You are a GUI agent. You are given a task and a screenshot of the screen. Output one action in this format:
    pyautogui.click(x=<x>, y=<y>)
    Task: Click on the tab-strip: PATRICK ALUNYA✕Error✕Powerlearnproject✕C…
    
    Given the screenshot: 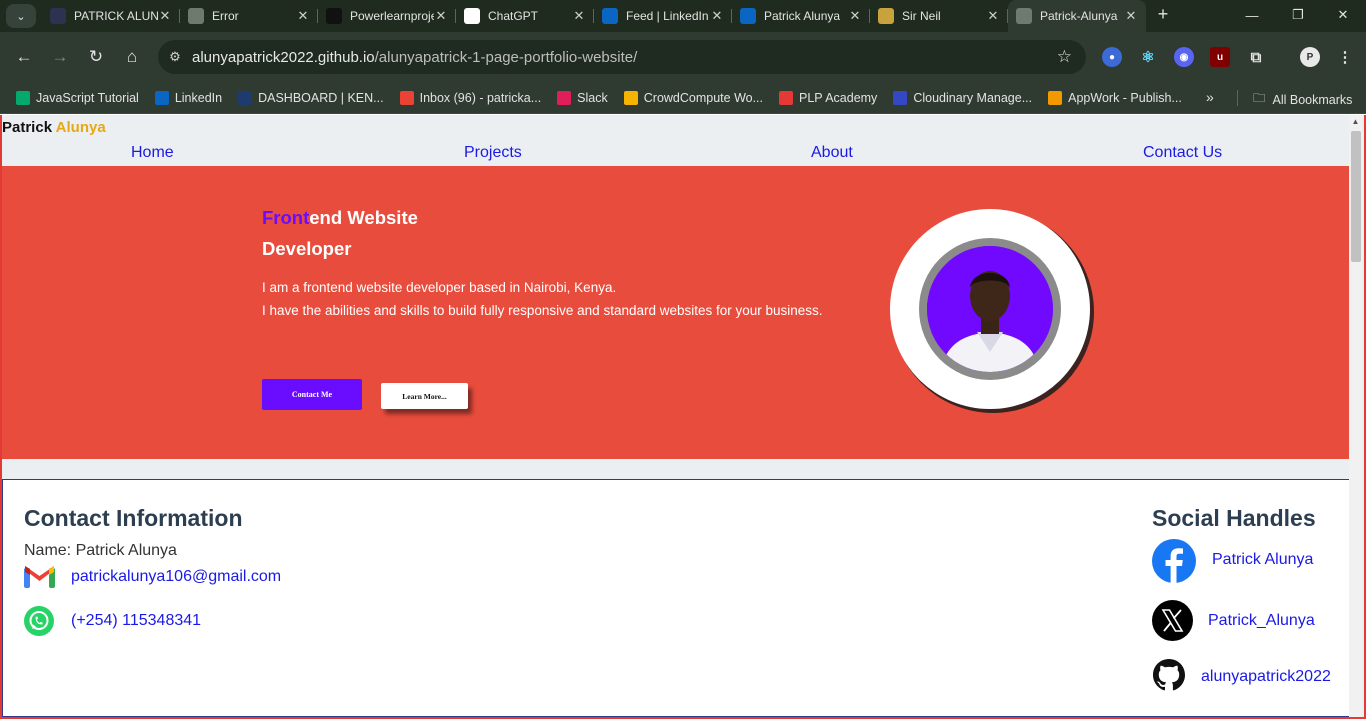 What is the action you would take?
    pyautogui.click(x=594, y=16)
    